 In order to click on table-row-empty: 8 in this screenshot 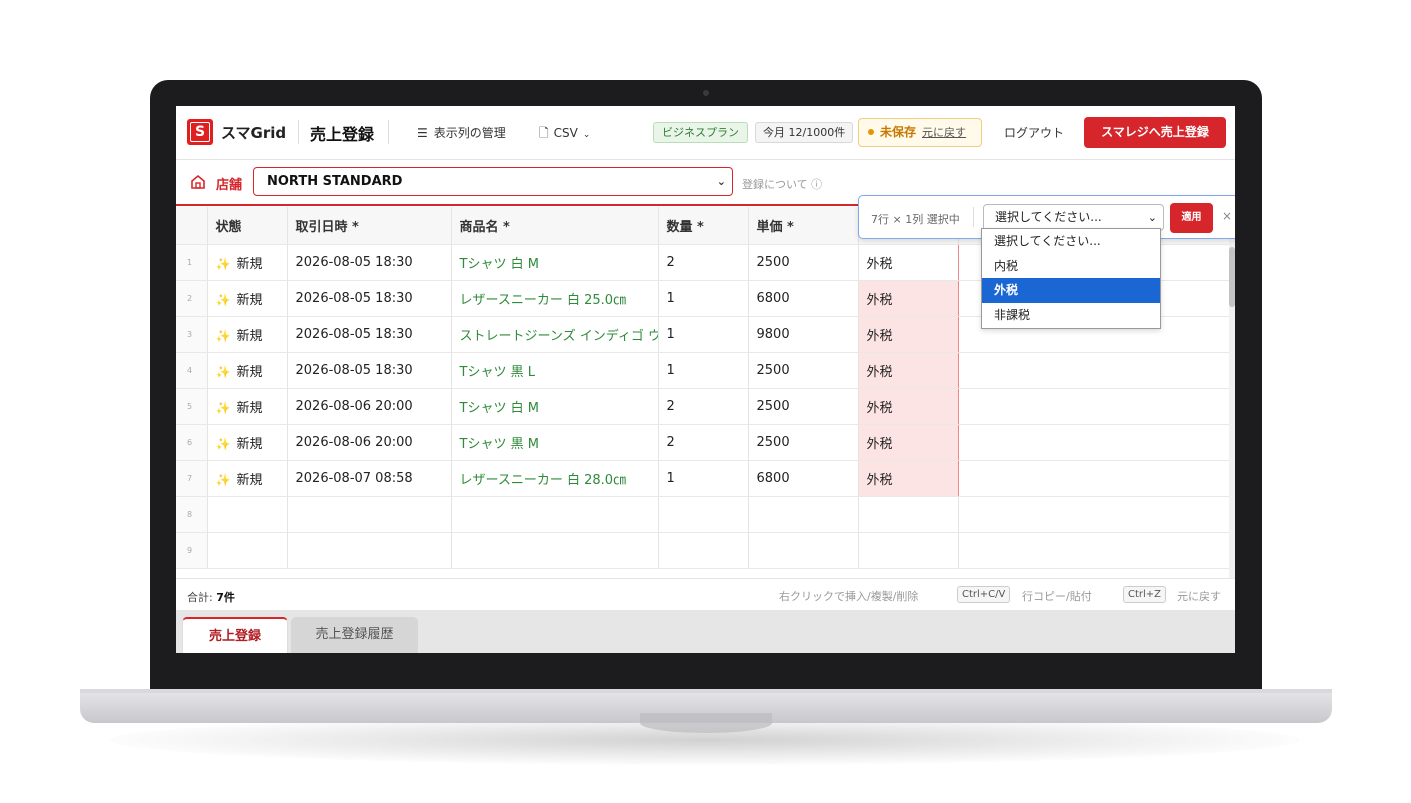, I will do `click(702, 514)`.